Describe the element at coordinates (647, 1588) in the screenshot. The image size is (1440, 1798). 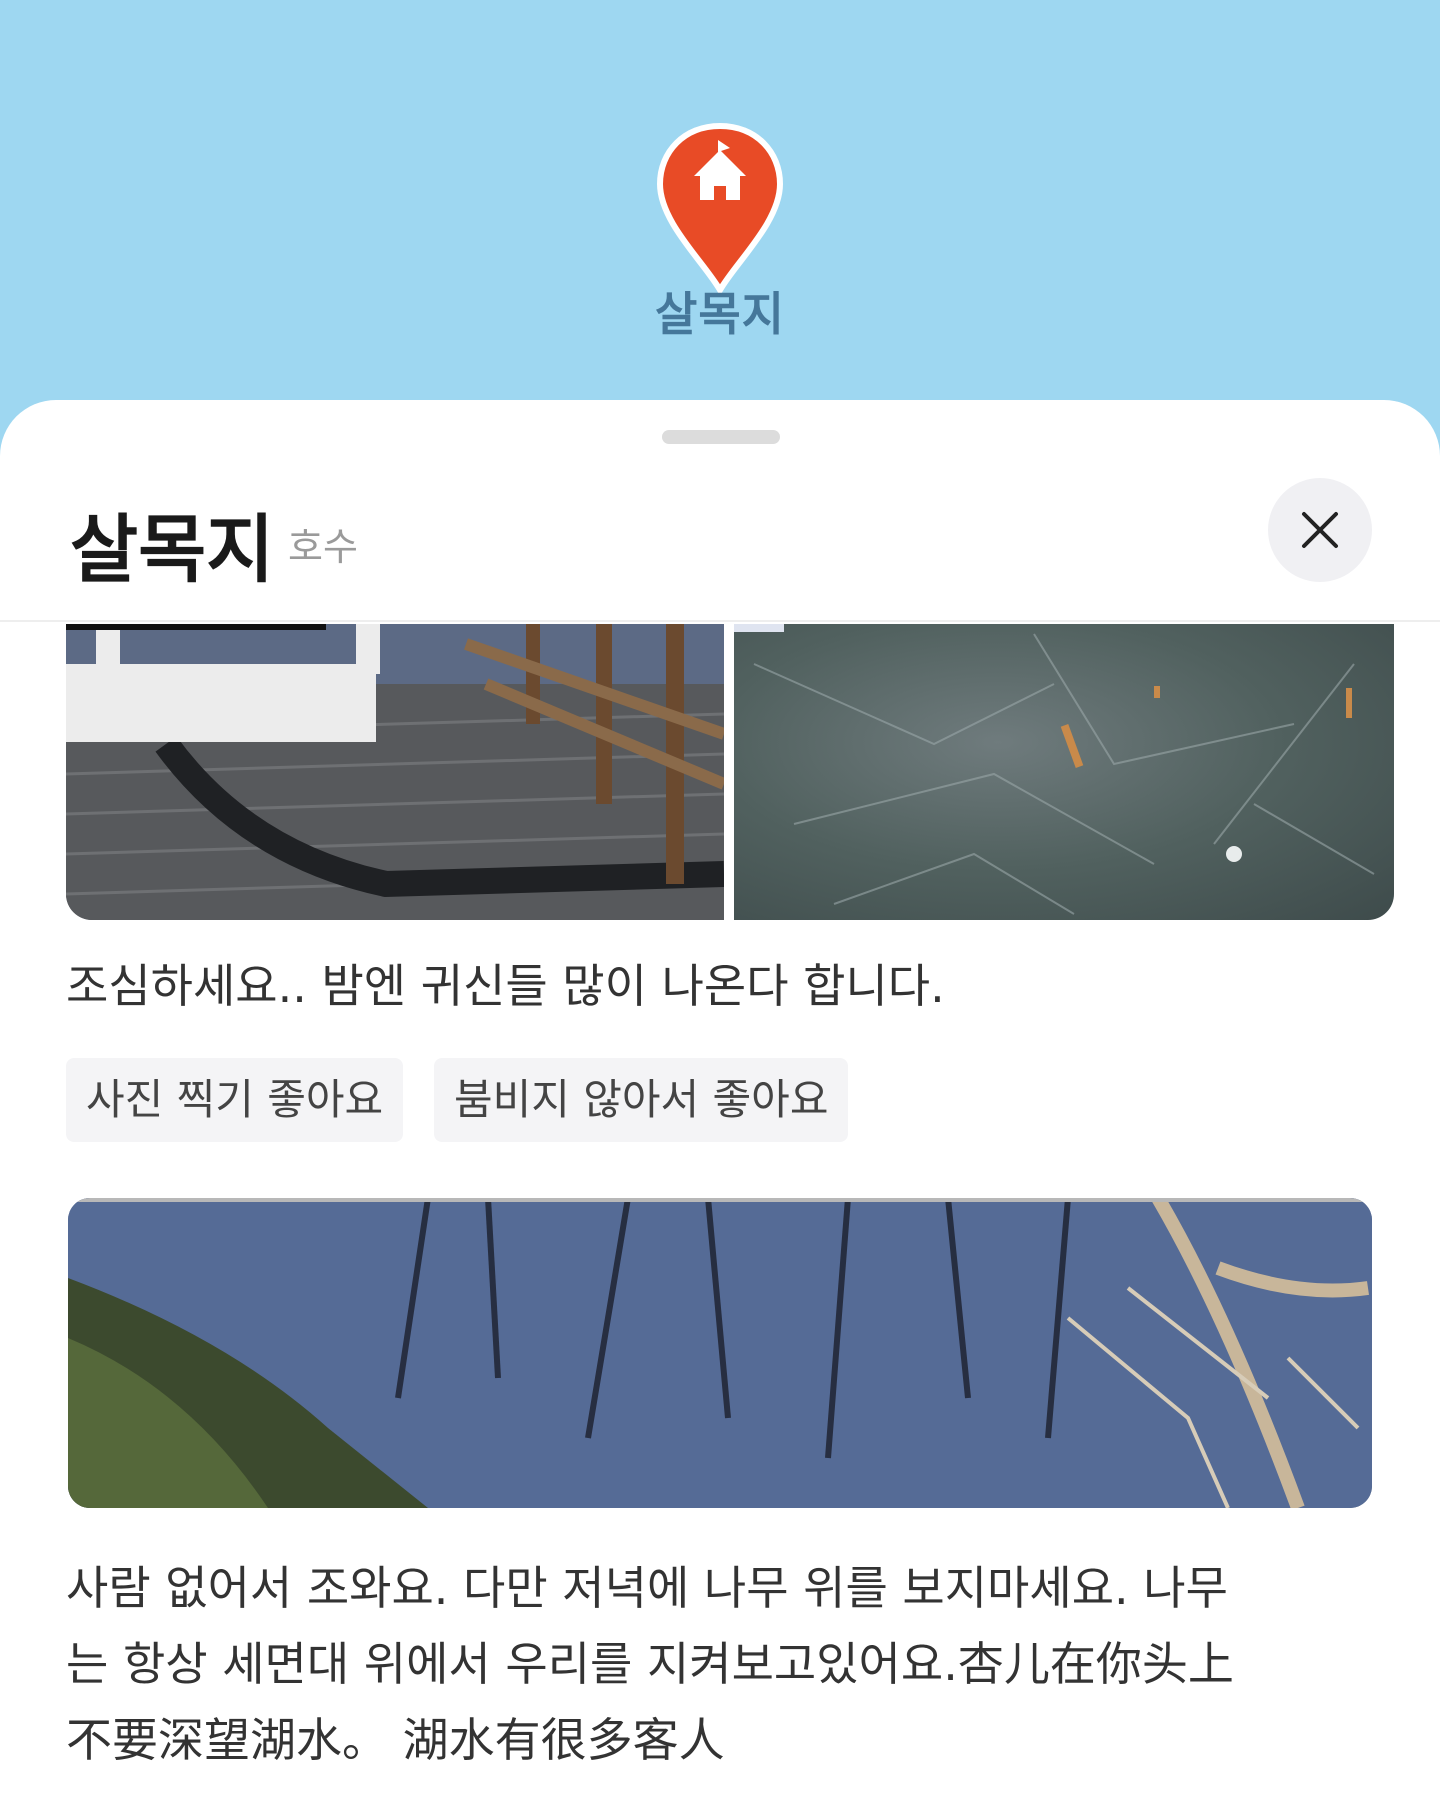
I see `review-text-line: 사람 없어서 조와요. 다만 저녁에 나무 위를 보지마세요. 나무` at that location.